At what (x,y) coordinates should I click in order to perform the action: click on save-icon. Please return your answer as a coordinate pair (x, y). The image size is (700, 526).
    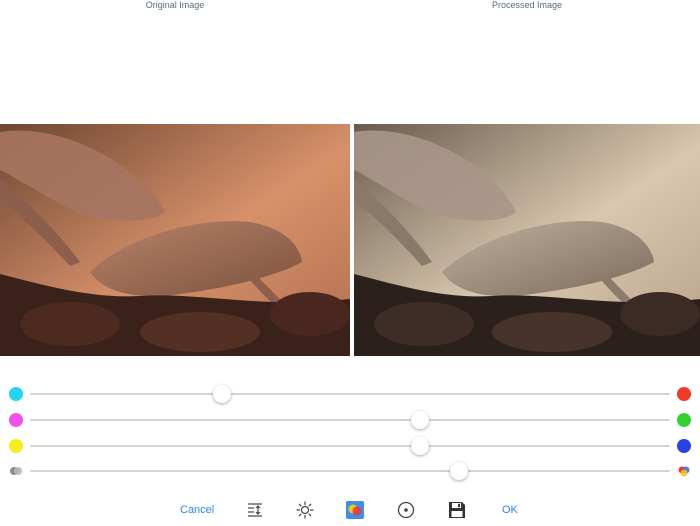
    Looking at the image, I should click on (457, 510).